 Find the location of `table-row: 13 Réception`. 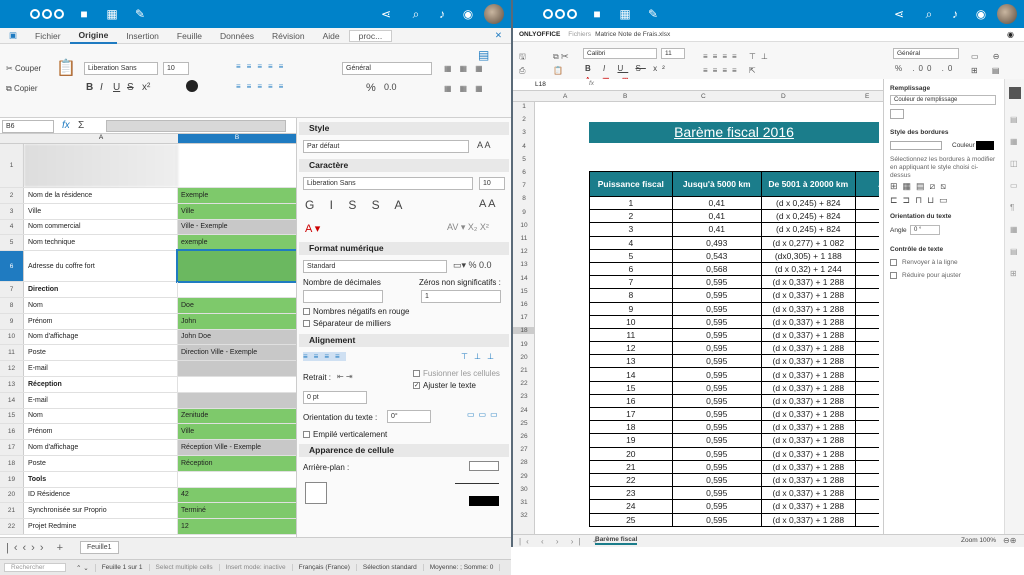

table-row: 13 Réception is located at coordinates (148, 385).